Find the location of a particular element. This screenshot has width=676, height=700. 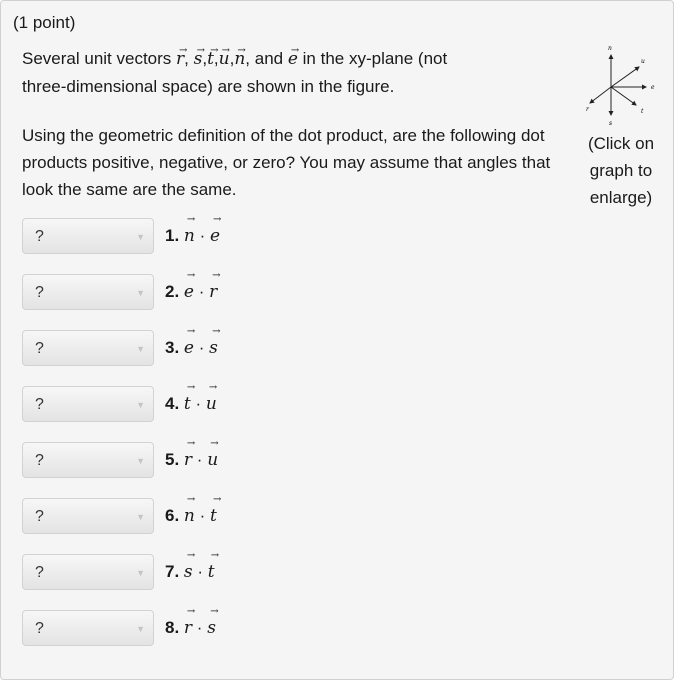

vector-a: t is located at coordinates (187, 404).